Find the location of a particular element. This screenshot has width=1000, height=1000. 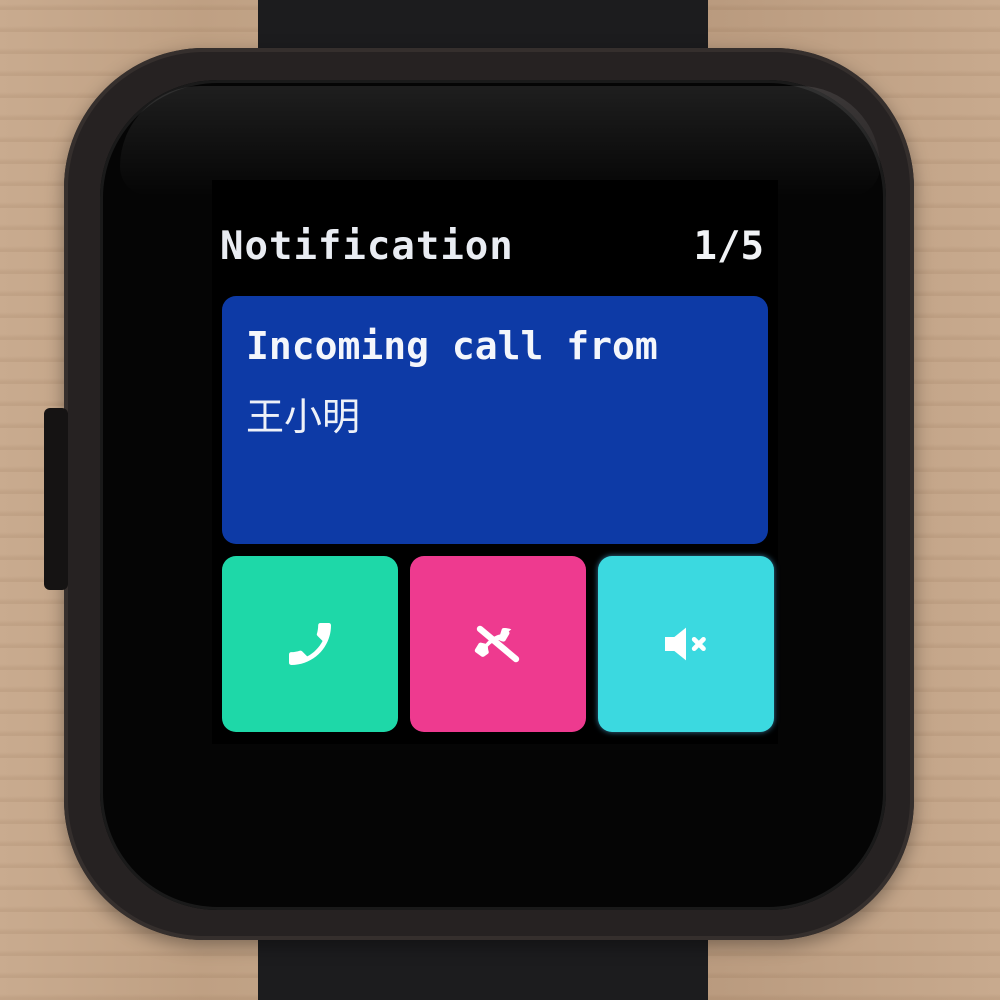

caller-name: 王小明 is located at coordinates (303, 417).